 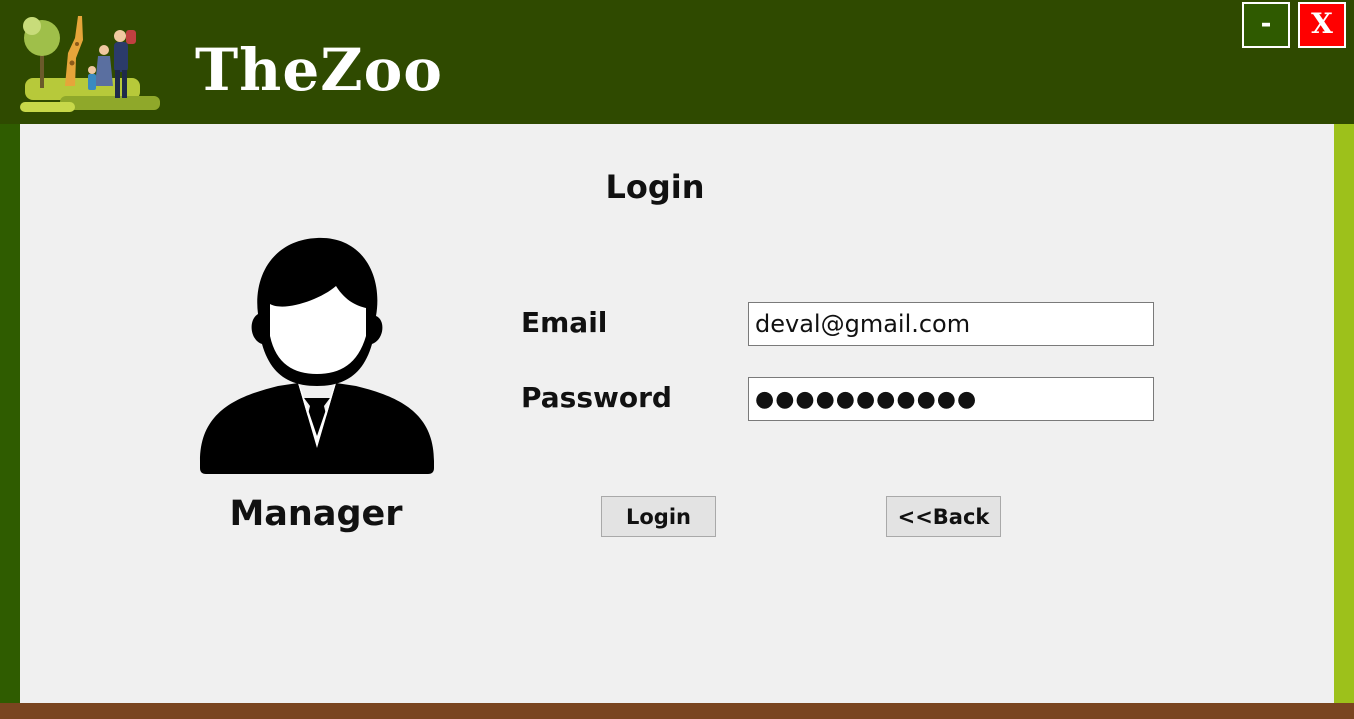 What do you see at coordinates (658, 516) in the screenshot?
I see `login-button: Login` at bounding box center [658, 516].